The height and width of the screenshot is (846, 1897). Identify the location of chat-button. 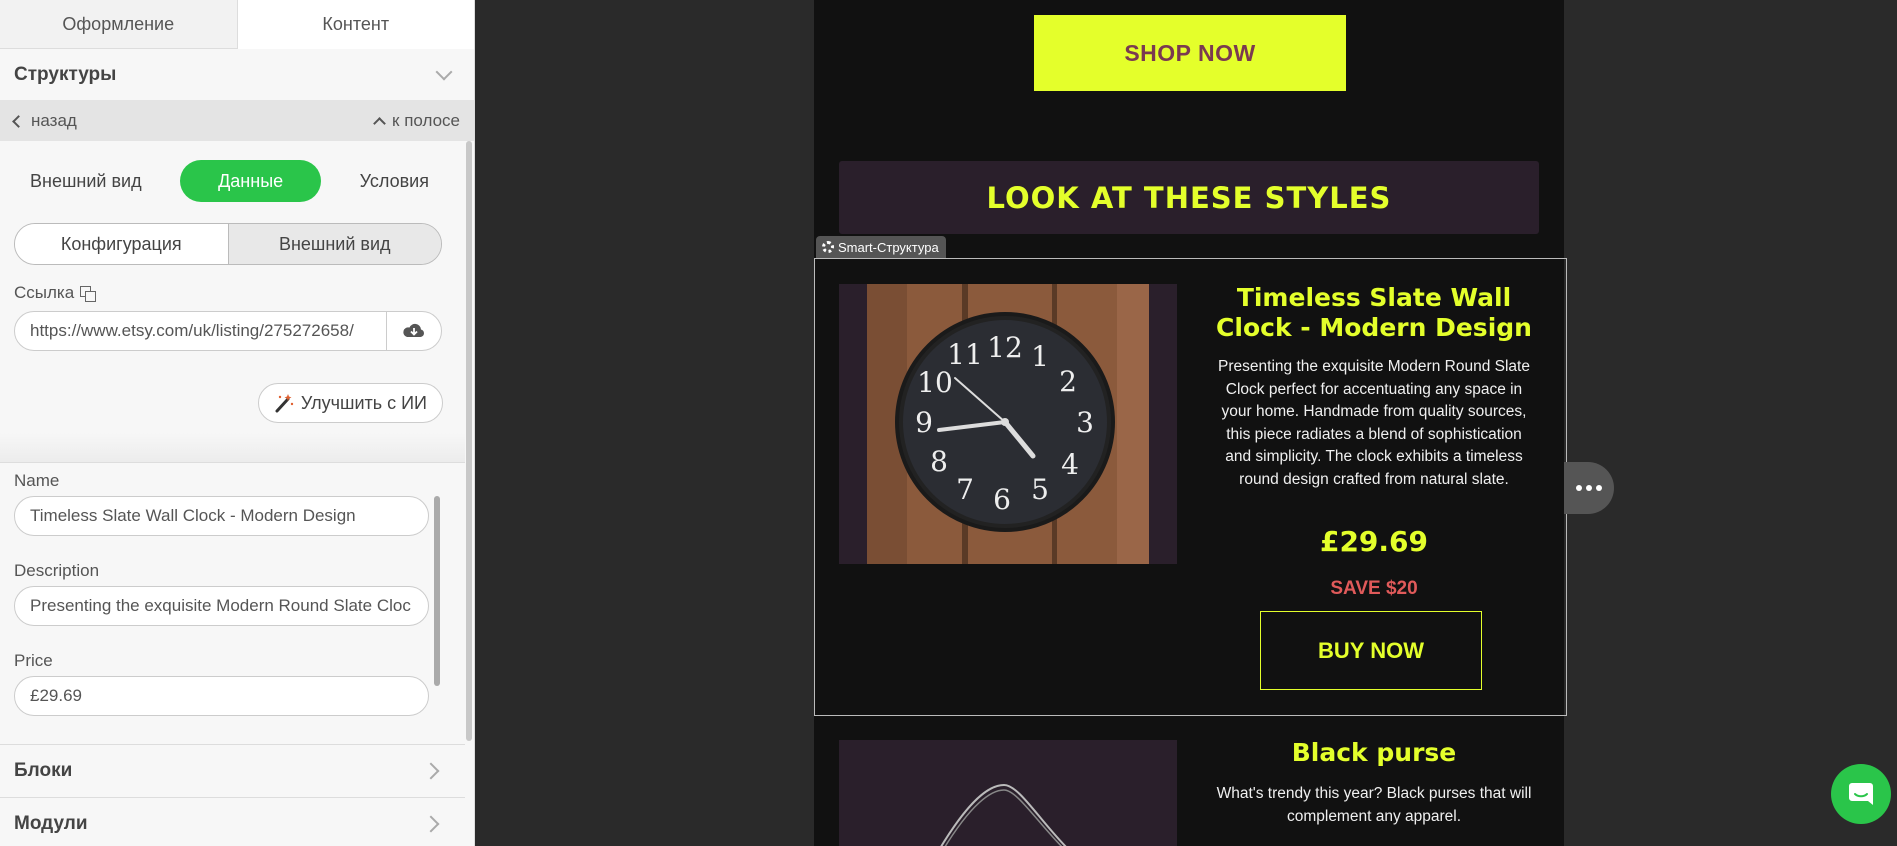
(1861, 794).